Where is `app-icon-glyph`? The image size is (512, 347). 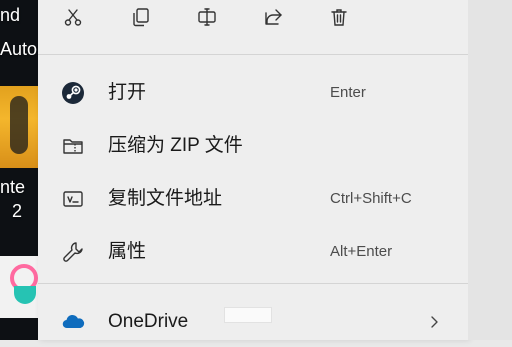 app-icon-glyph is located at coordinates (19, 125).